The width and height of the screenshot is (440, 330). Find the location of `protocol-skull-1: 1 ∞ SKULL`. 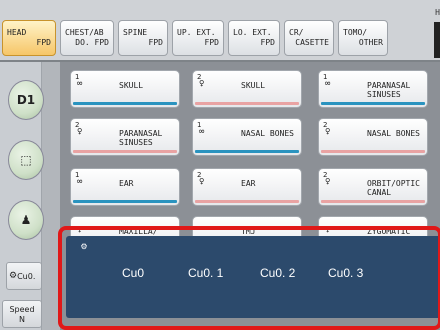

protocol-skull-1: 1 ∞ SKULL is located at coordinates (125, 89).